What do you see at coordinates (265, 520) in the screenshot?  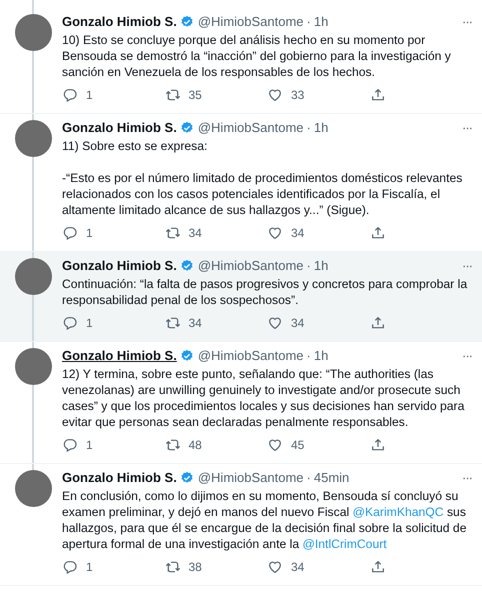 I see `tweet-text: En conclusión, como lo dijimos en su momento, Bensouda sí concluyó su examen preliminar, y dejó en manos del nuevo Fiscal @KarimKhanQC sus hallazgos, para que él se encargue de la decisión final sobre la solicitud de apertura formal de una investigación ante la @IntlCrimCourt` at bounding box center [265, 520].